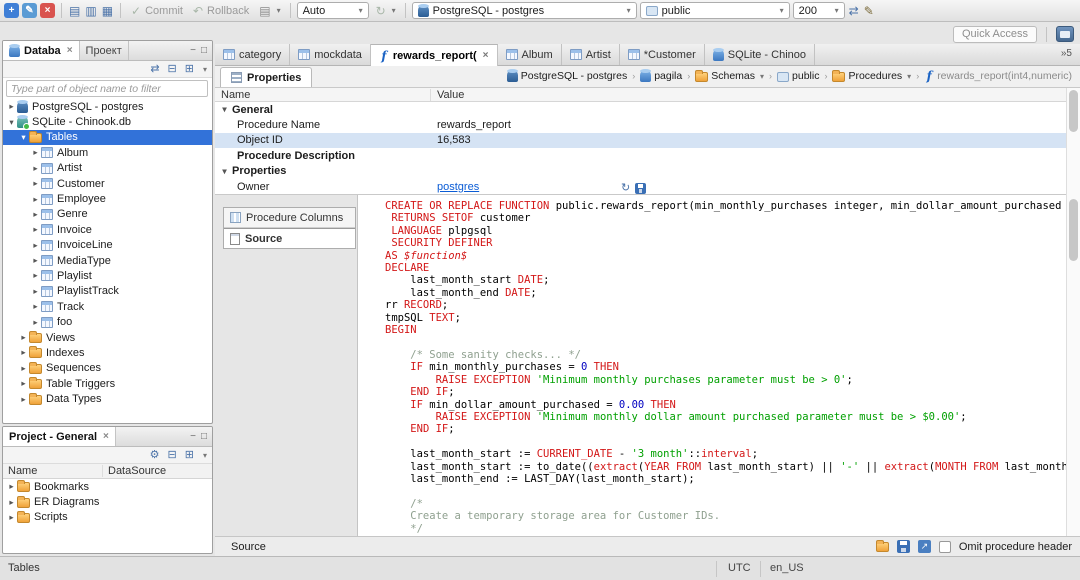 The height and width of the screenshot is (580, 1080). Describe the element at coordinates (107, 198) in the screenshot. I see `tree-item: ▸ Employee` at that location.